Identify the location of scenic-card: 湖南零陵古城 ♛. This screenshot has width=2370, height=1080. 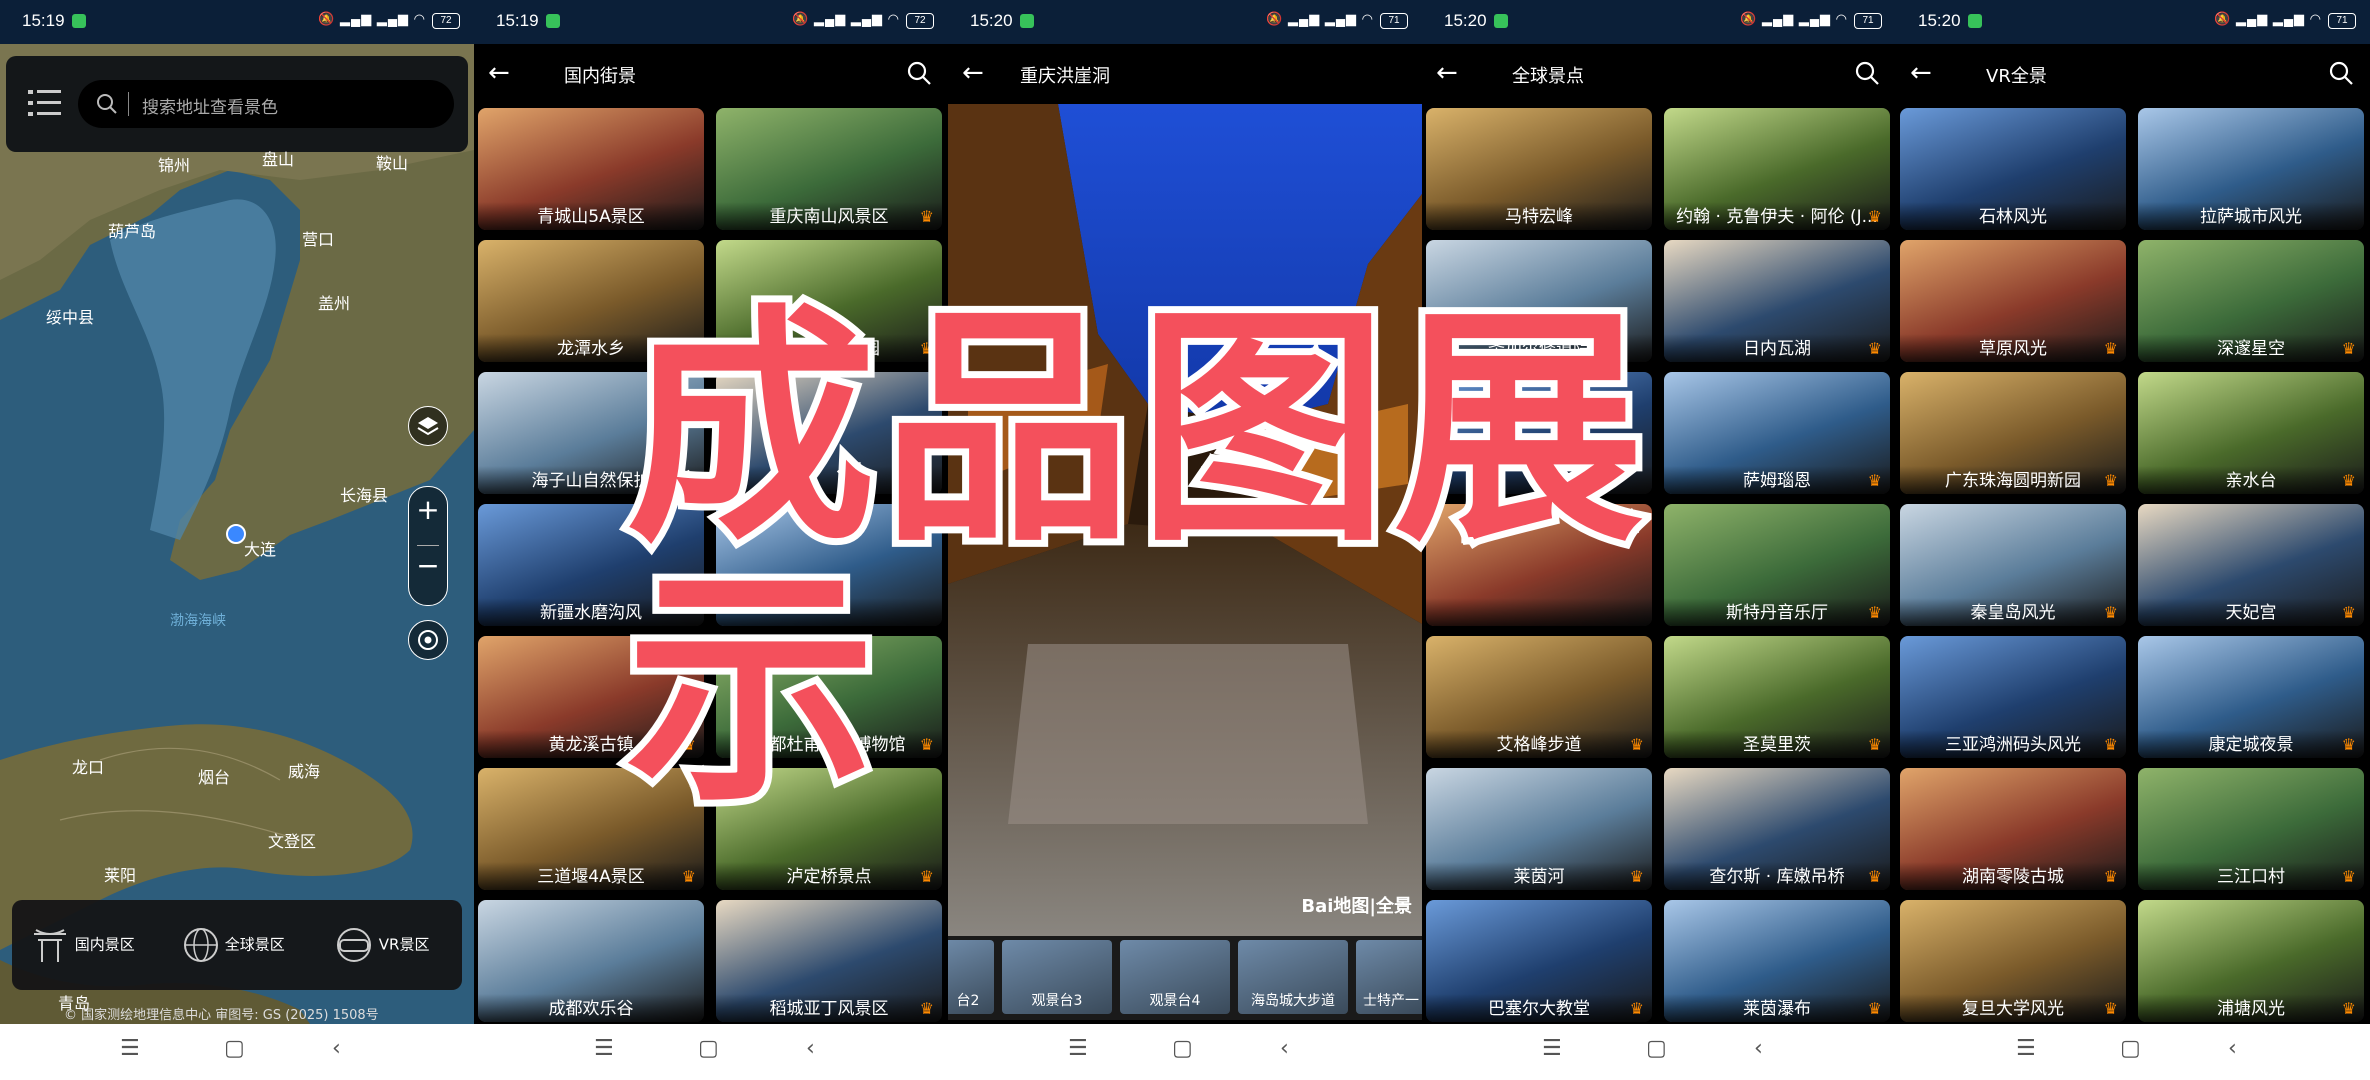
(2013, 829).